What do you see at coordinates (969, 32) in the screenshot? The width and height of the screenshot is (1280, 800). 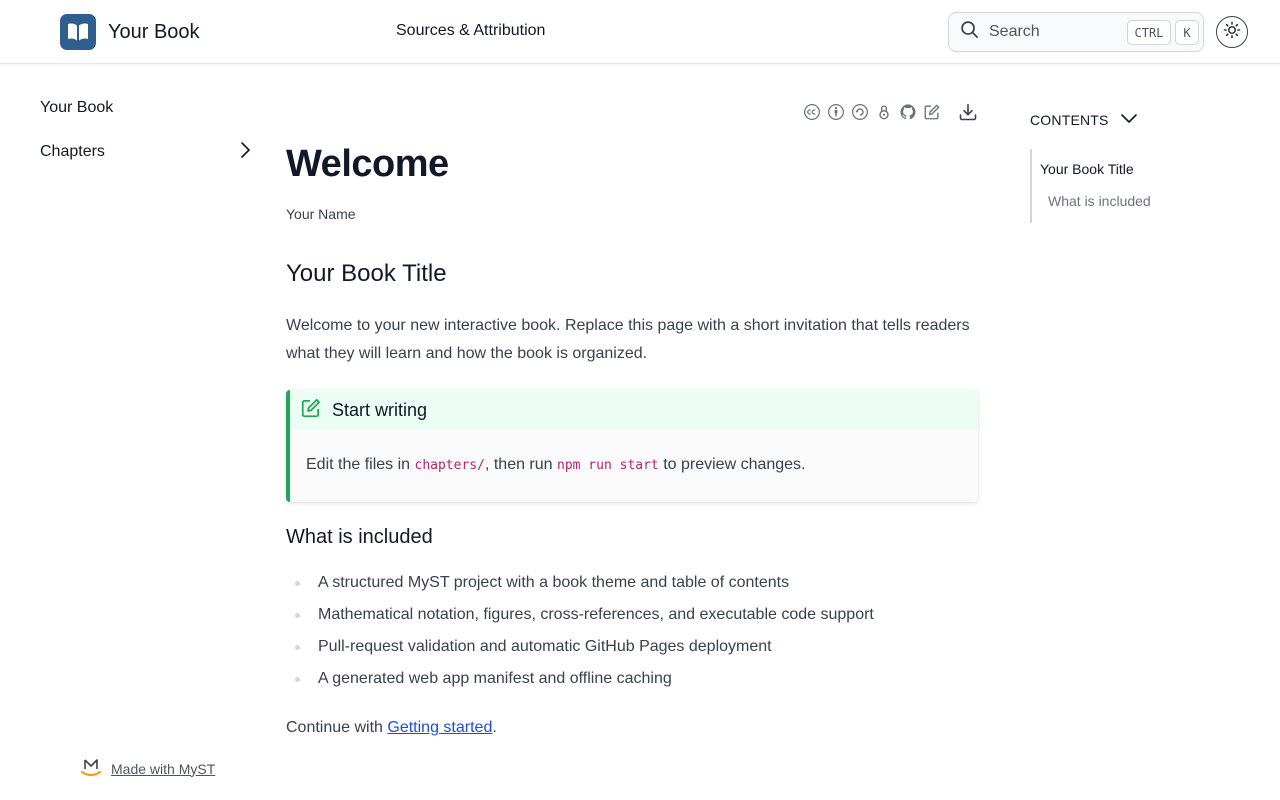 I see `search-icon` at bounding box center [969, 32].